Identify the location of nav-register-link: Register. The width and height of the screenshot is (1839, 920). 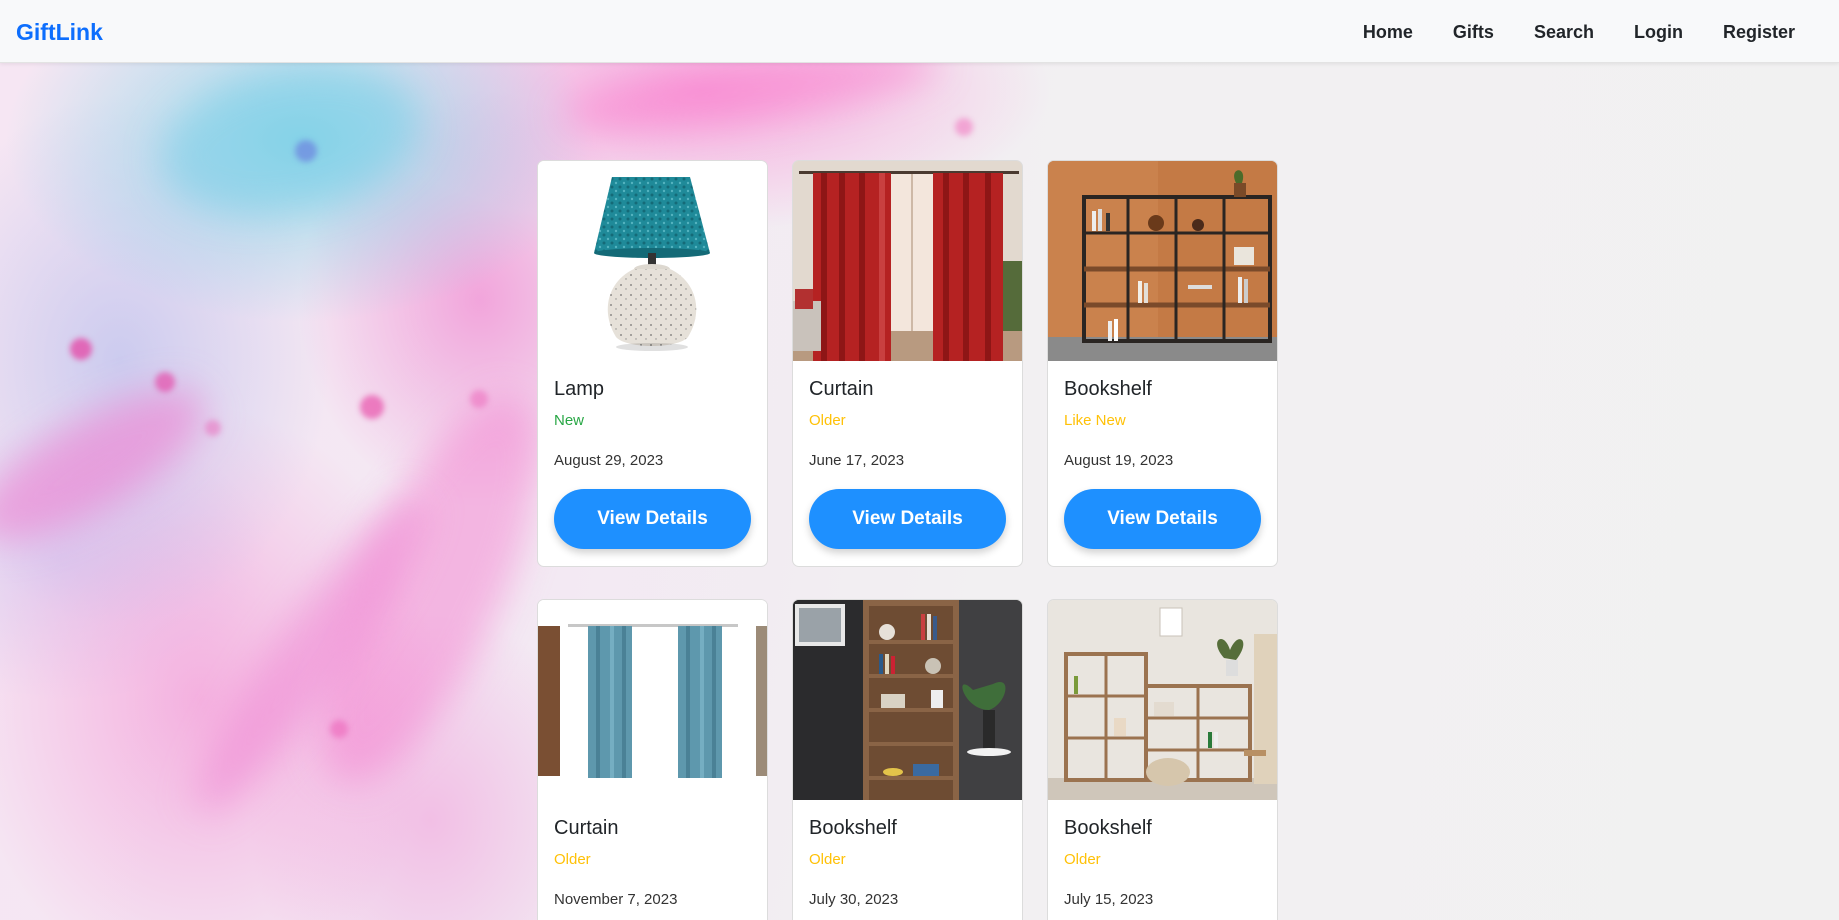
(1759, 32).